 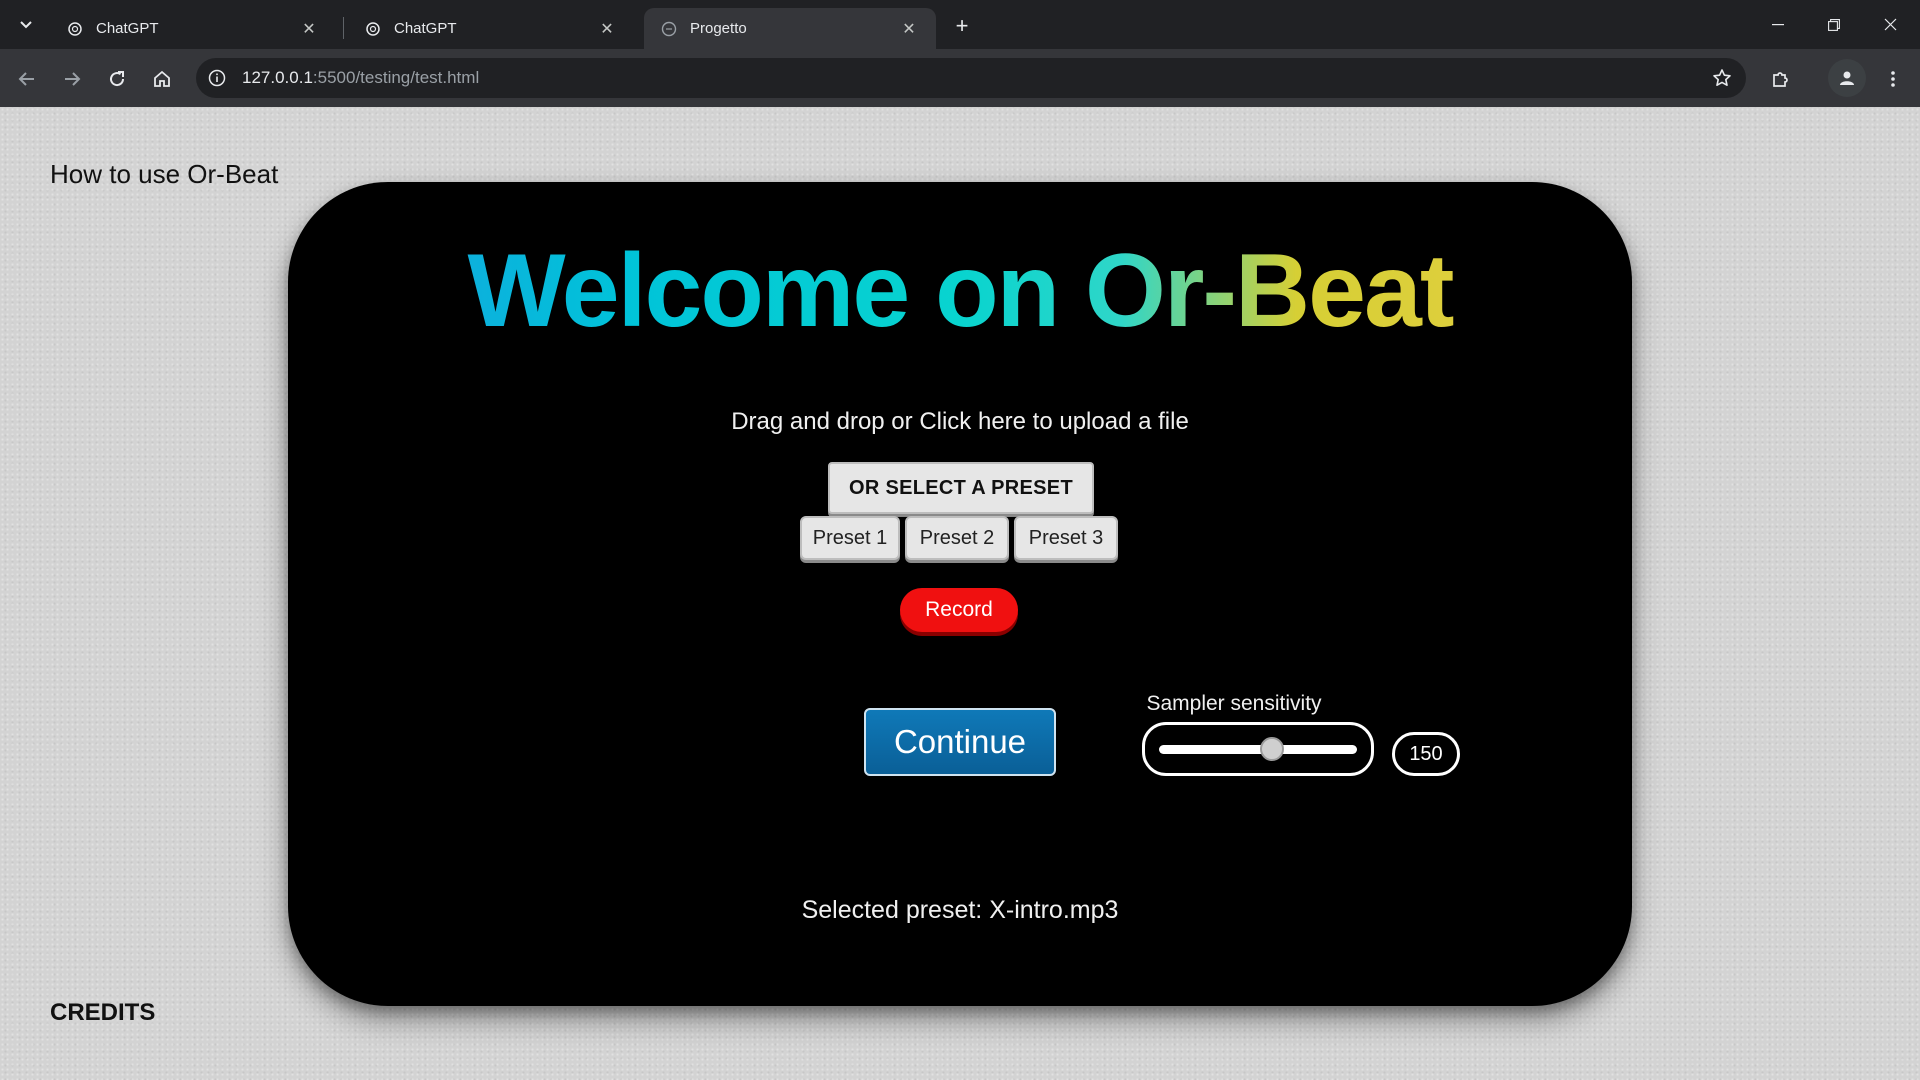 What do you see at coordinates (277, 77) in the screenshot?
I see `url-host: 127.0.0.1` at bounding box center [277, 77].